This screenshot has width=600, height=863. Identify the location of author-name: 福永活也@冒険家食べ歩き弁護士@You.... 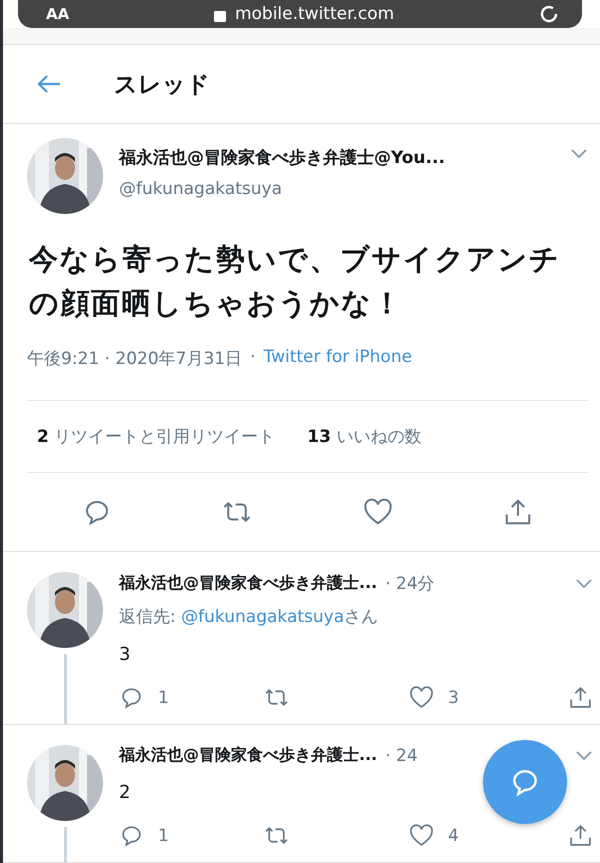
(336, 157).